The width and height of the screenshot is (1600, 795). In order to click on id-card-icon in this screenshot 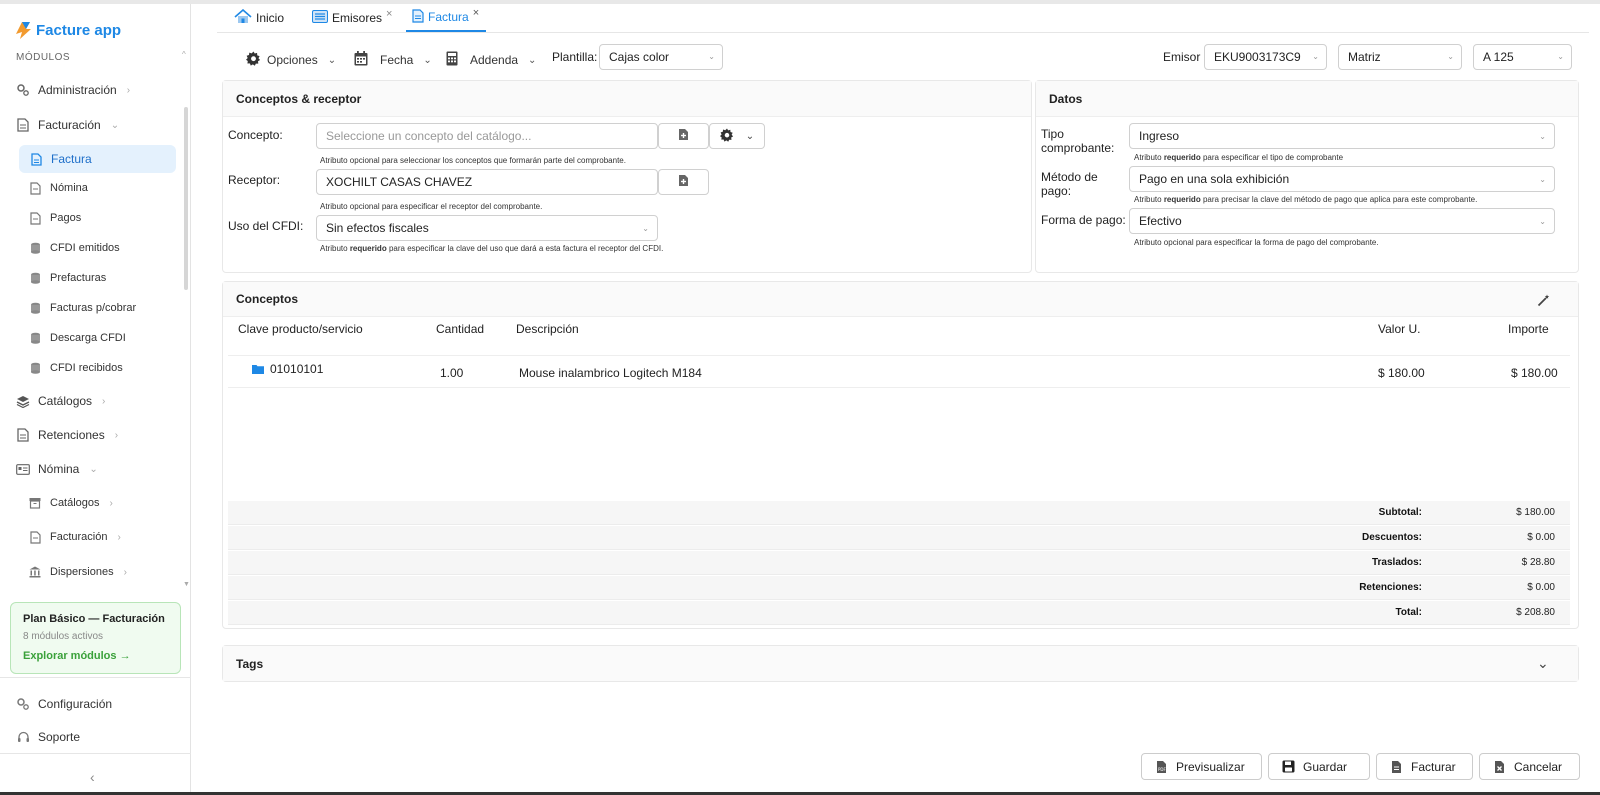, I will do `click(23, 469)`.